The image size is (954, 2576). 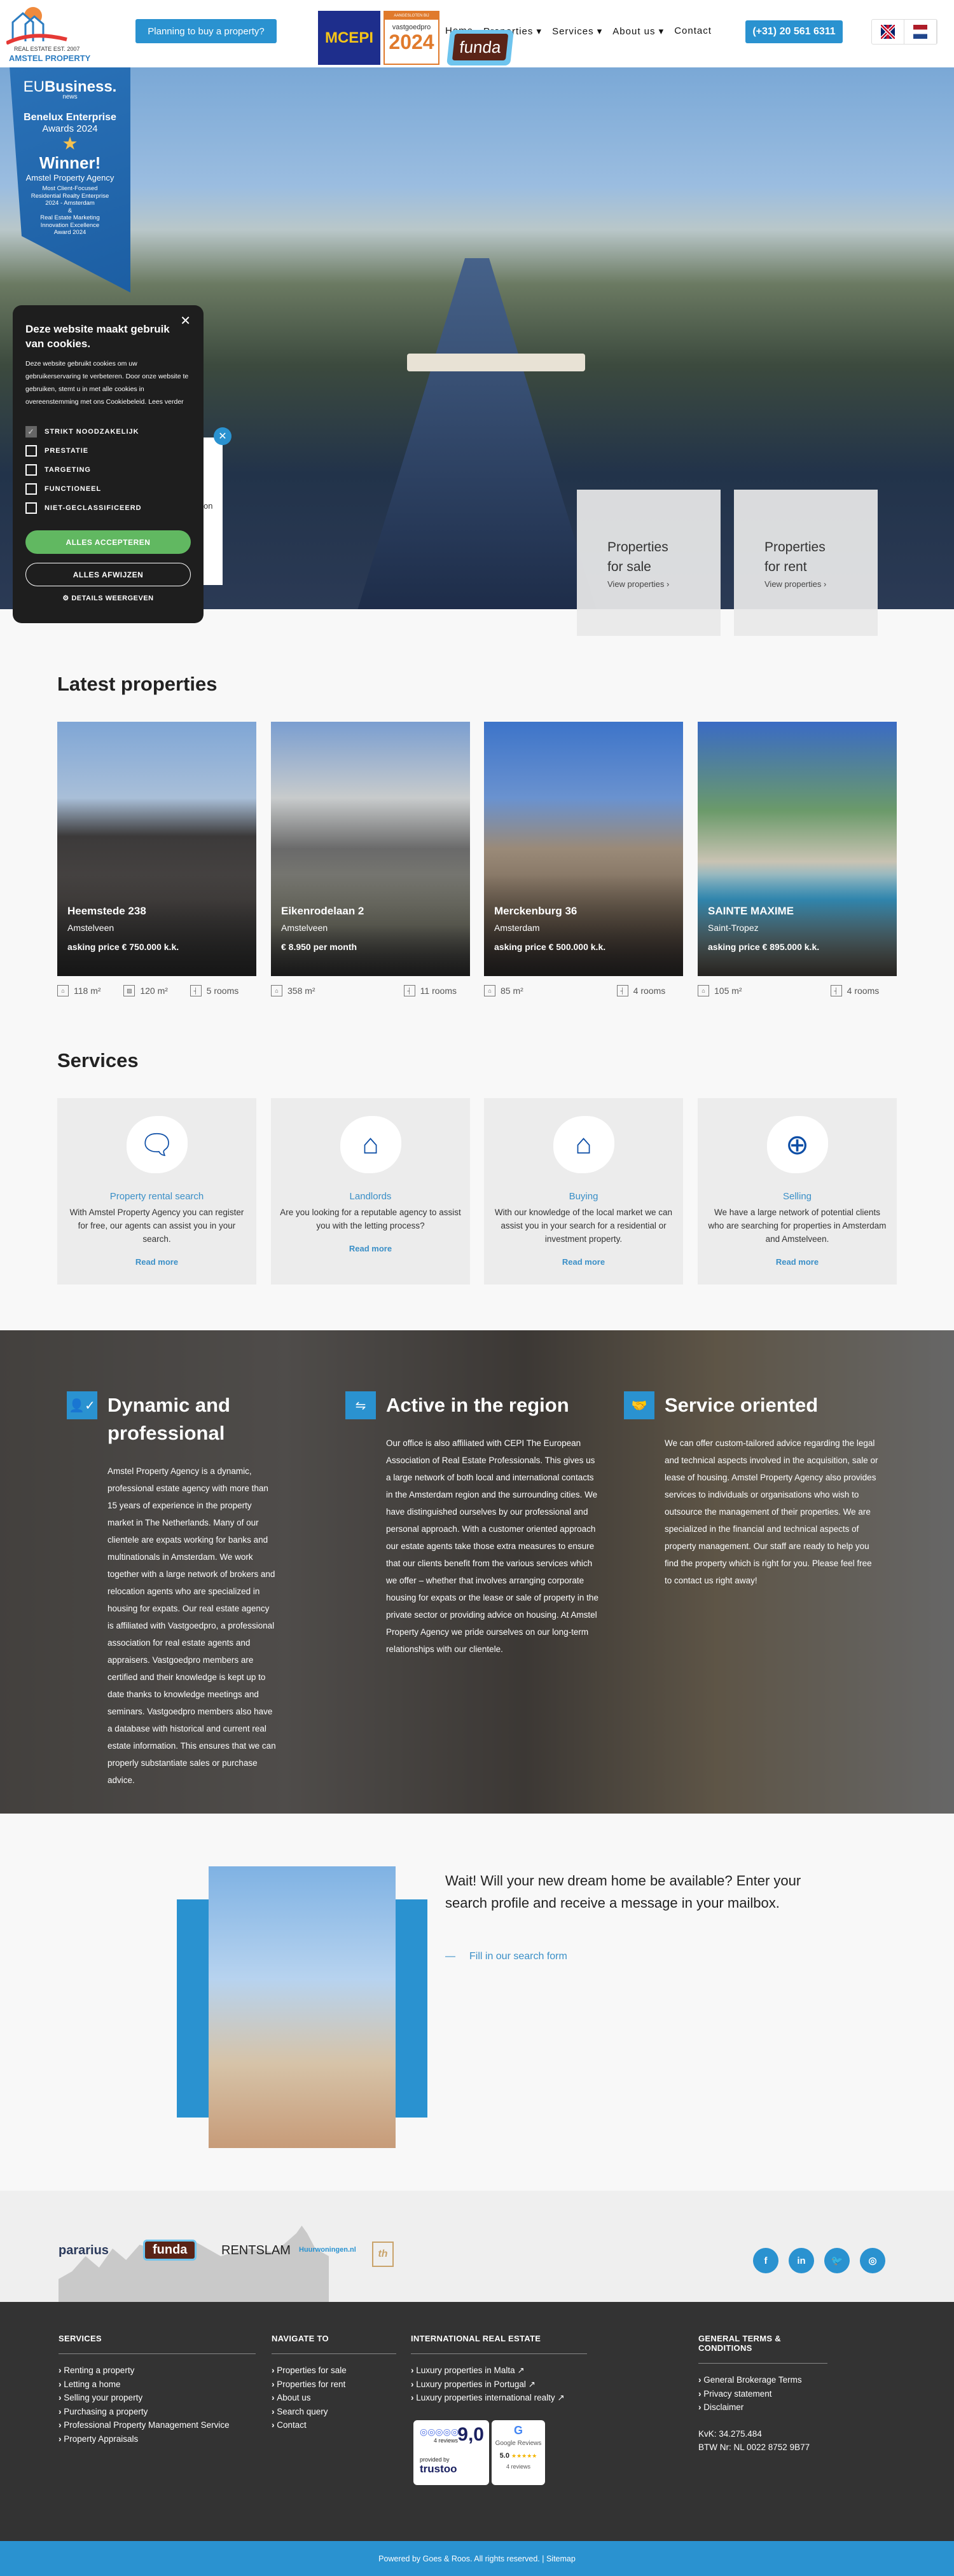 I want to click on google-reviews-widget: G Google Reviews 5.0 ★★★★★ 4 reviews, so click(x=518, y=2452).